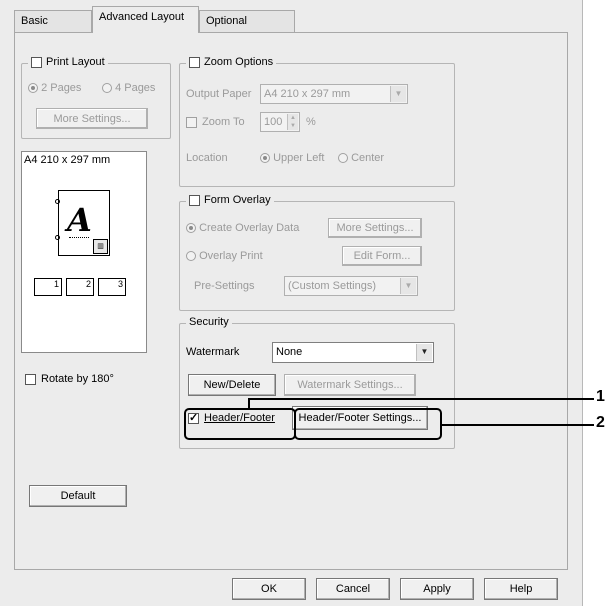 This screenshot has height=606, width=607. I want to click on rotate-label: Rotate by 180°, so click(77, 379).